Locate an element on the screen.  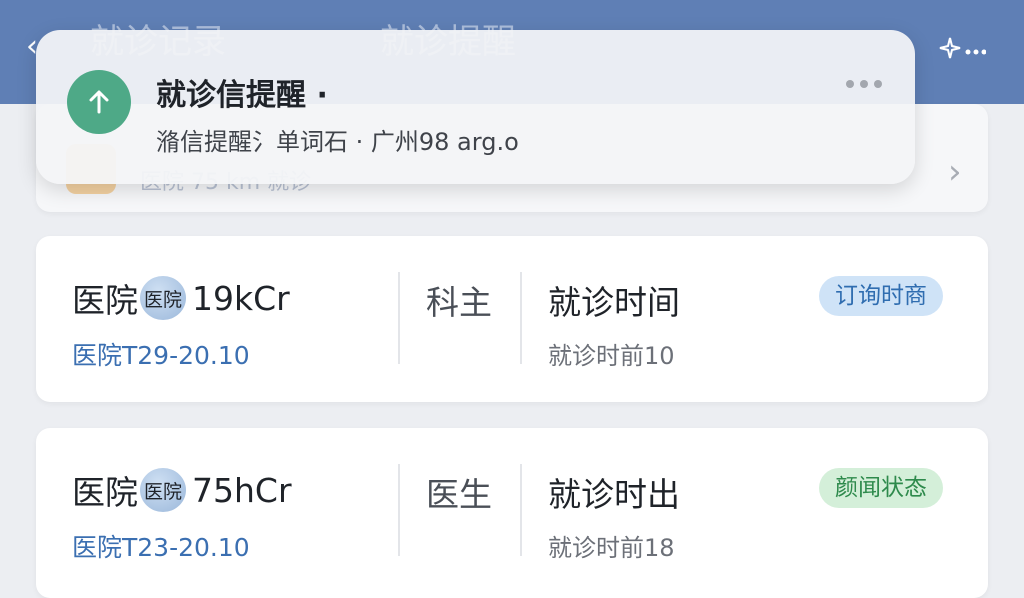
more-dots-icon is located at coordinates (864, 84).